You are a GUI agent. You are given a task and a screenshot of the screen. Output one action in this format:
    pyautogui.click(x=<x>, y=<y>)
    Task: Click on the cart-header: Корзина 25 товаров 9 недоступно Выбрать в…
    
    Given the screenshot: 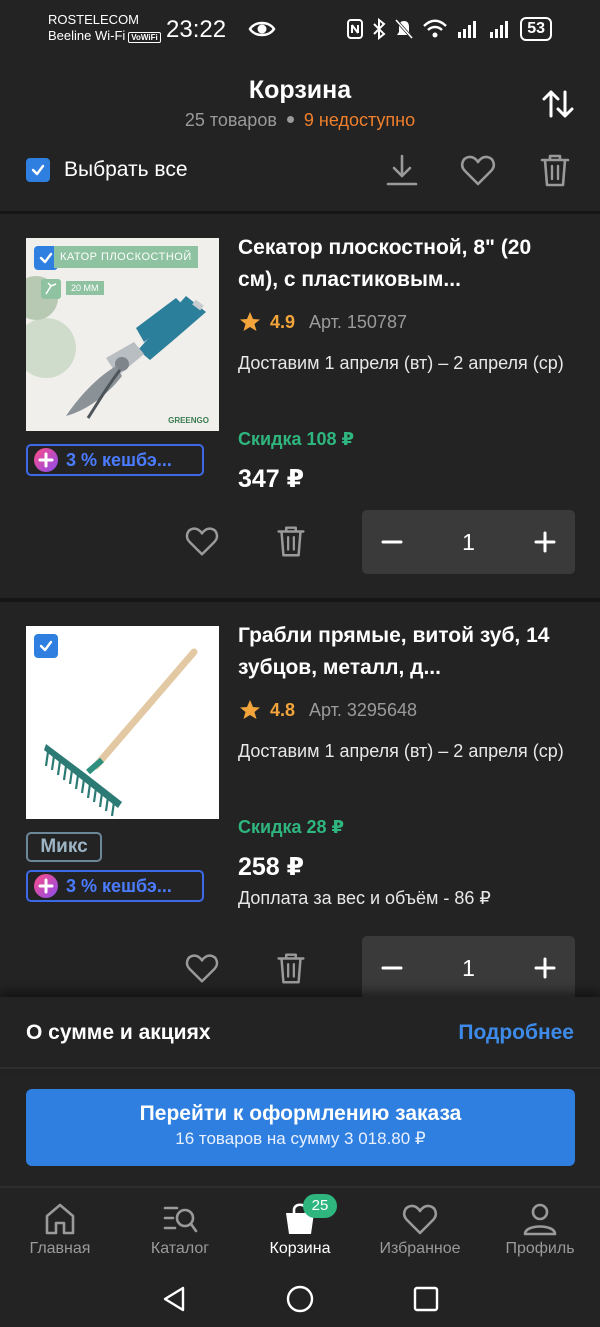 What is the action you would take?
    pyautogui.click(x=300, y=136)
    